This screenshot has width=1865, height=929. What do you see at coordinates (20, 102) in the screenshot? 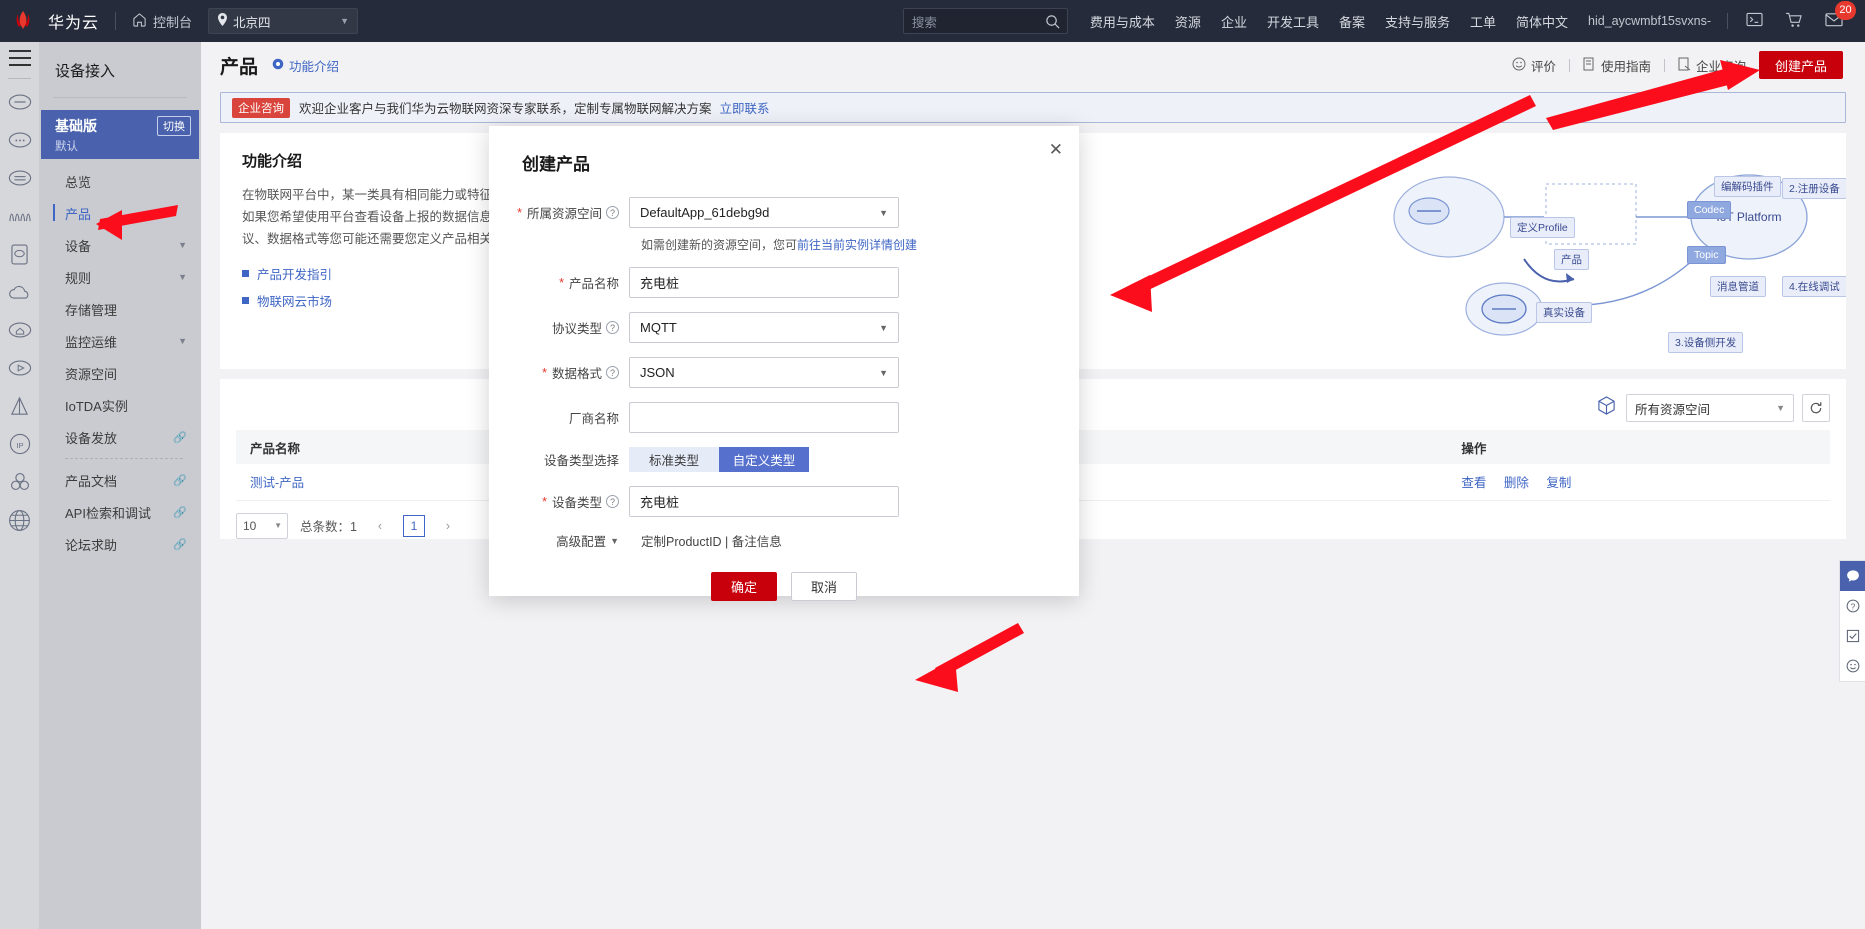
I see `cloud-ecs-icon` at bounding box center [20, 102].